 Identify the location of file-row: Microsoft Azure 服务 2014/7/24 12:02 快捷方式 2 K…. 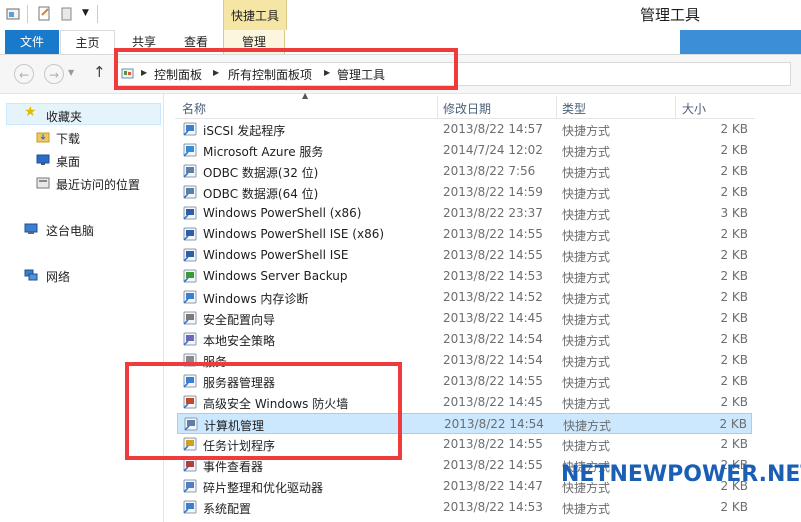
(464, 150).